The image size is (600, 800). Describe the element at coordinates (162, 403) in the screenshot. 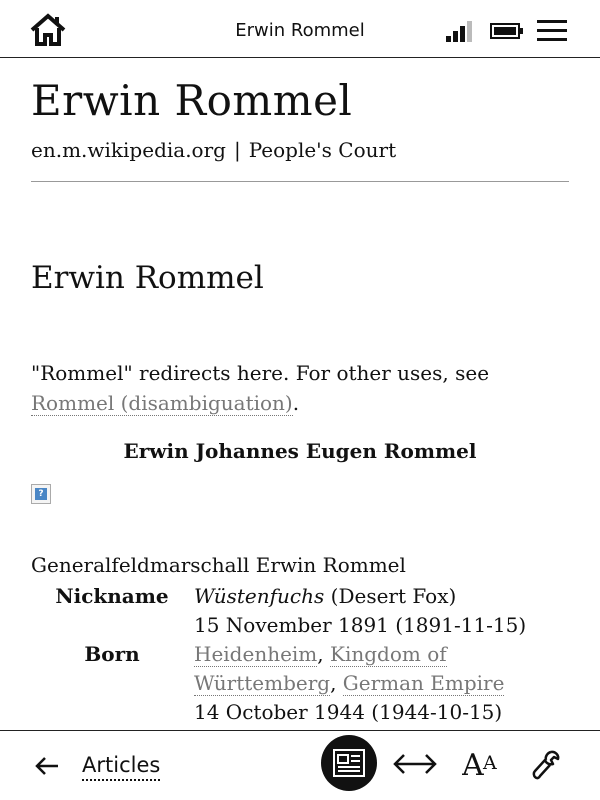

I see `disambiguation-link: Rommel (disambiguation)` at that location.